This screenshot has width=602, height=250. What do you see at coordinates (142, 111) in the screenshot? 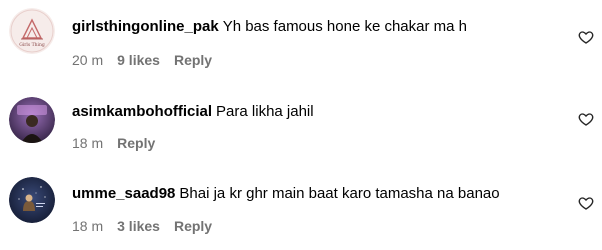
I see `comment-username: asimkambohofficial` at bounding box center [142, 111].